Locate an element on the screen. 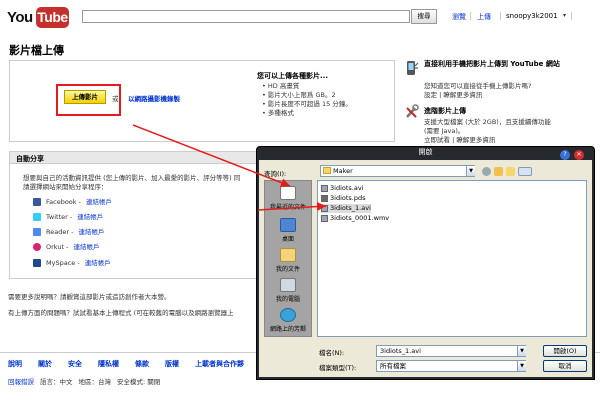  file-name: 3idiots.avi is located at coordinates (347, 188).